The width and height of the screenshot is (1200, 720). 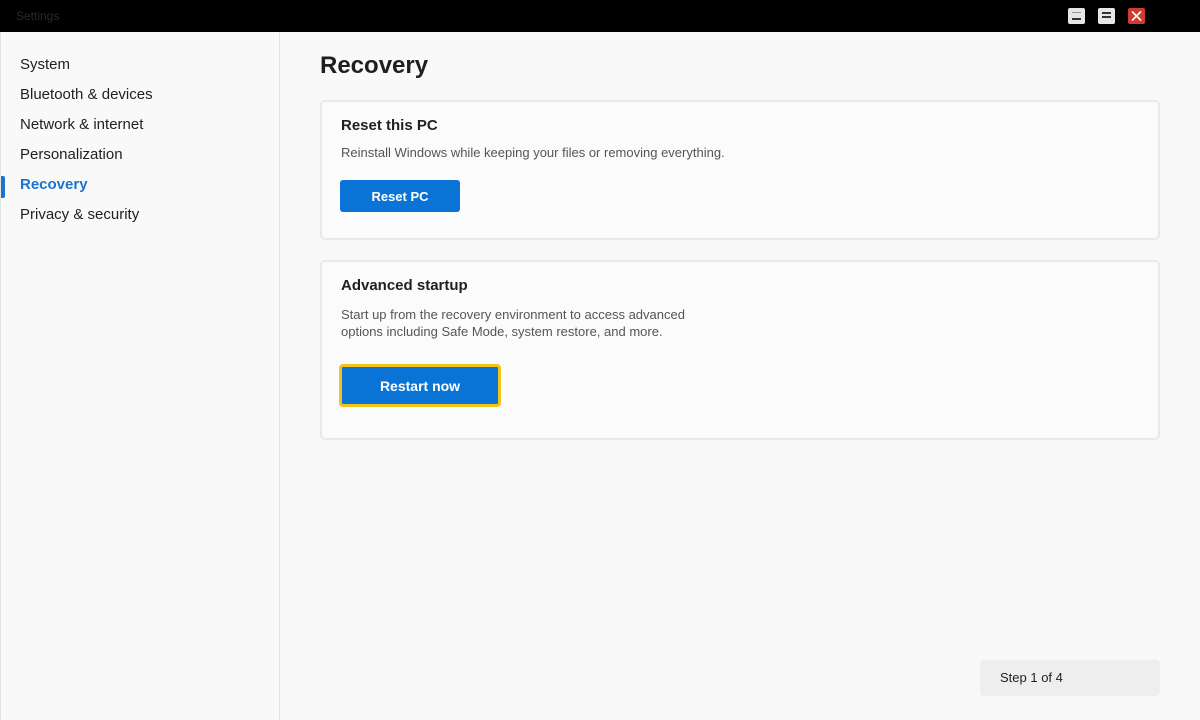 I want to click on maximize-button, so click(x=1106, y=16).